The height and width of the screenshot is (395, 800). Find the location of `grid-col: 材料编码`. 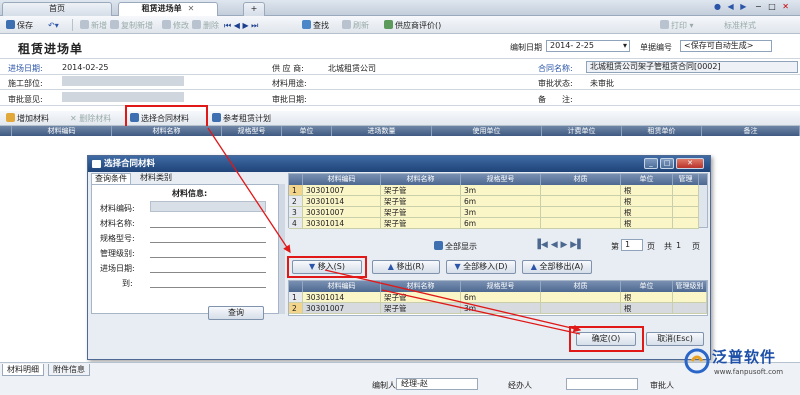

grid-col: 材料编码 is located at coordinates (62, 131).